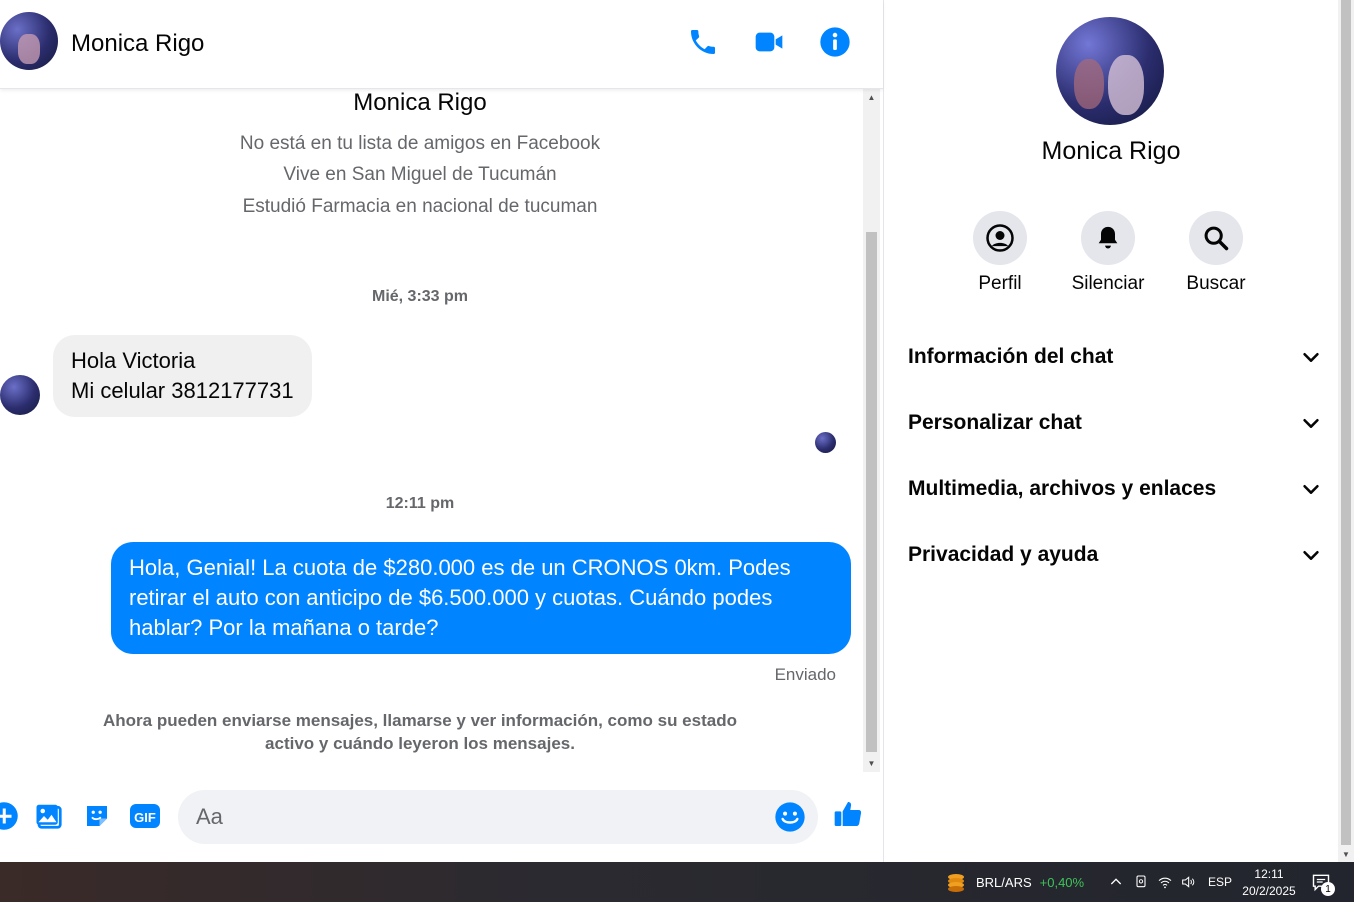 The image size is (1354, 902). I want to click on contact-avatar, so click(29, 41).